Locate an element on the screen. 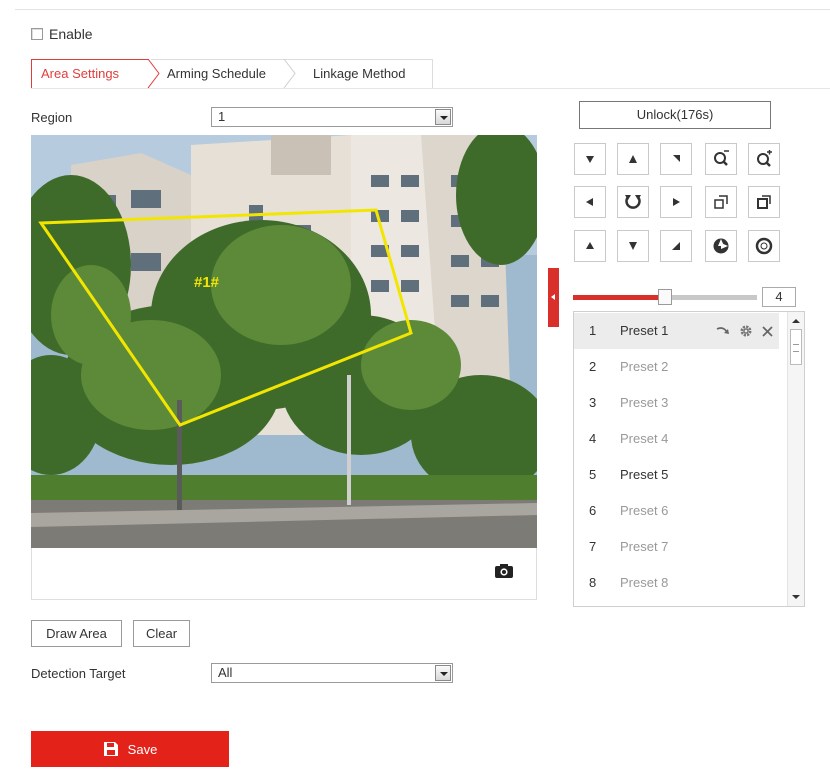 The image size is (830, 778). enable-row: Enable is located at coordinates (62, 34).